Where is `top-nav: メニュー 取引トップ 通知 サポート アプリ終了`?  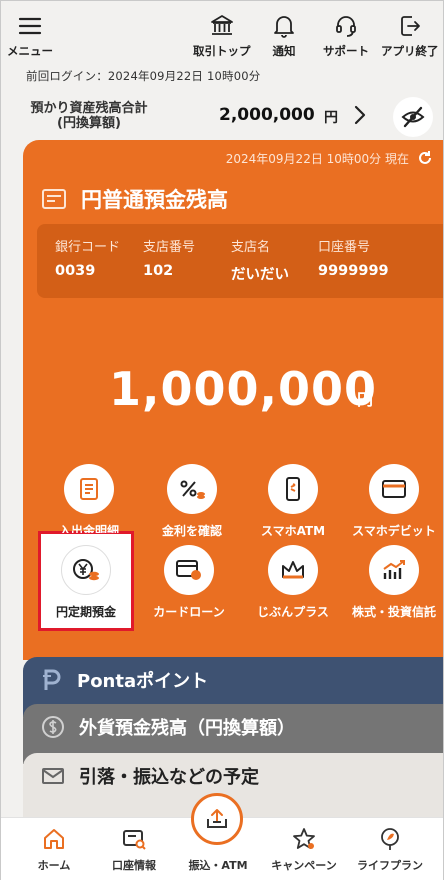
top-nav: メニュー 取引トップ 通知 サポート アプリ終了 is located at coordinates (222, 33).